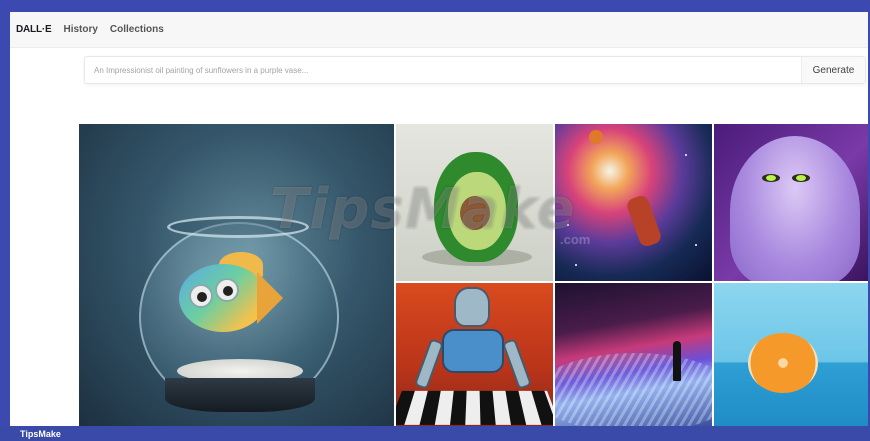 The height and width of the screenshot is (441, 870). I want to click on fish-eye-left, so click(201, 296).